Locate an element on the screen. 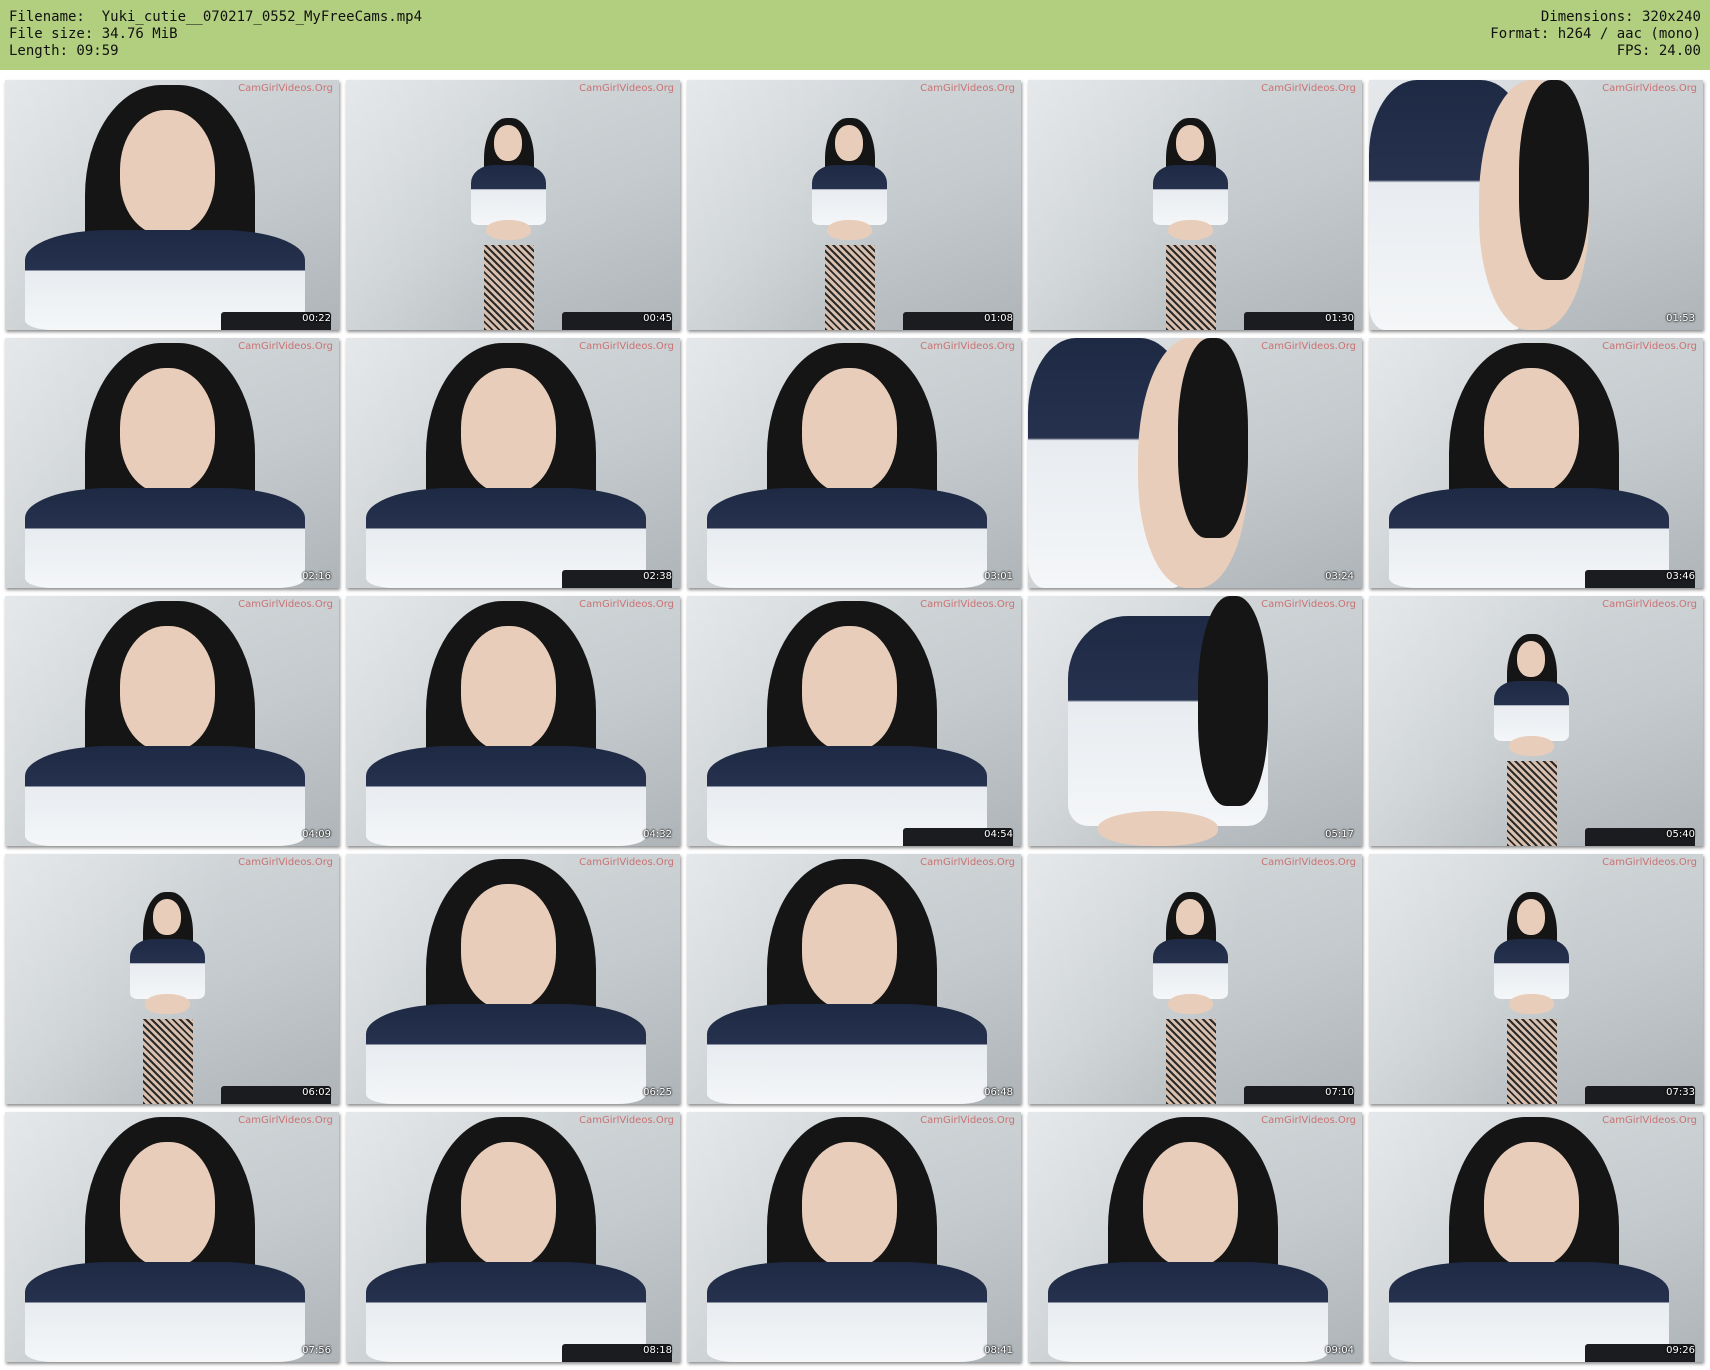 The height and width of the screenshot is (1370, 1710). video-thumbnail: CamGirlVideos.Org 02:38 is located at coordinates (513, 463).